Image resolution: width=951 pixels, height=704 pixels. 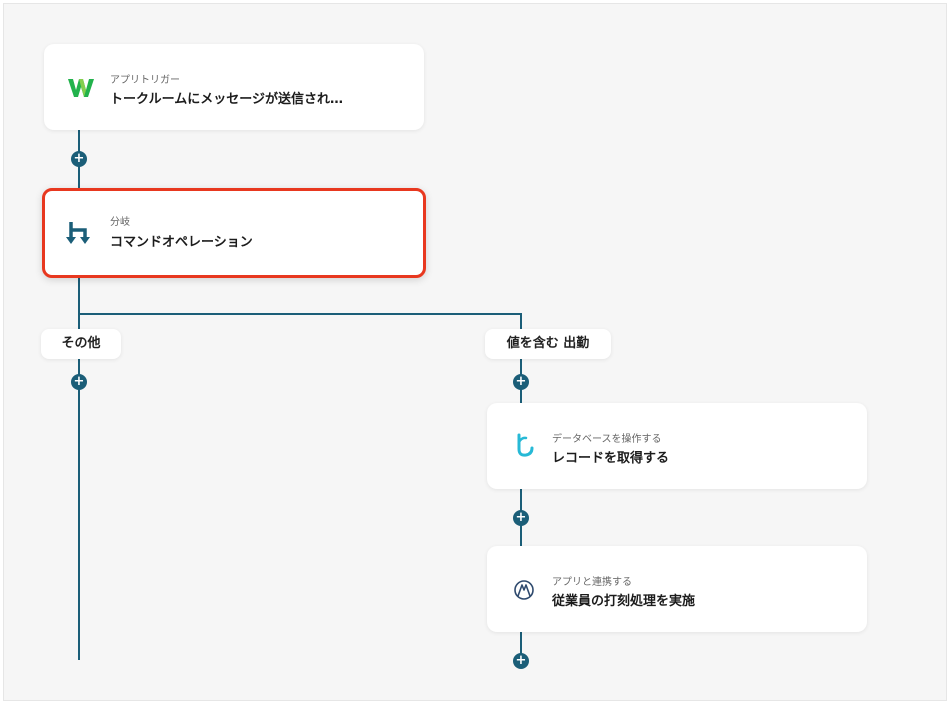 What do you see at coordinates (80, 234) in the screenshot?
I see `branch-icon` at bounding box center [80, 234].